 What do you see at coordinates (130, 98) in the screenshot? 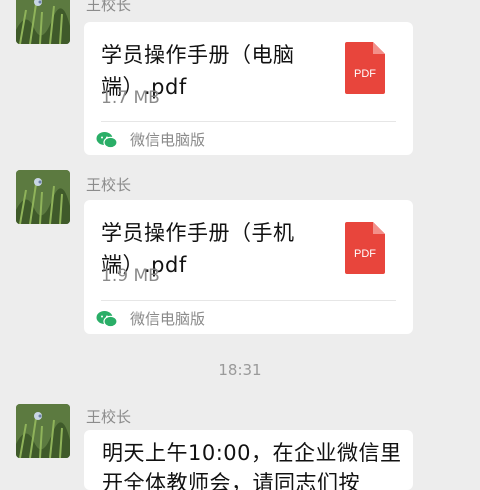
I see `file-size: 1.7 MB` at bounding box center [130, 98].